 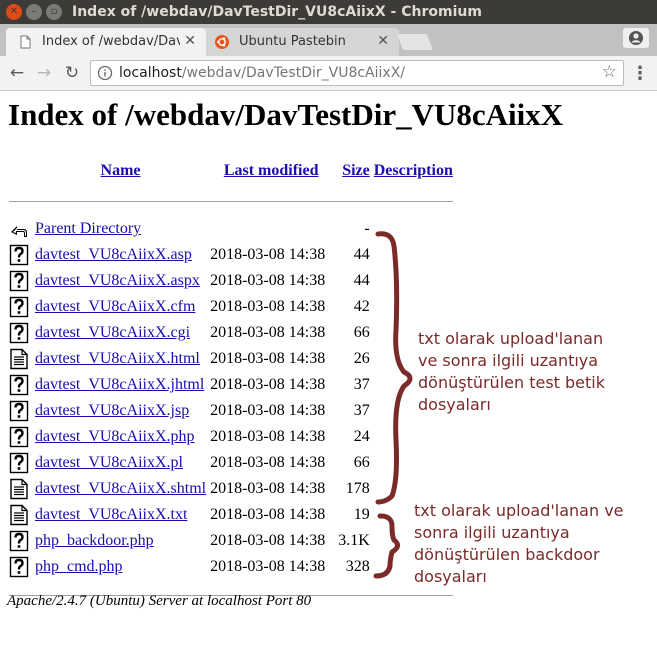 What do you see at coordinates (286, 114) in the screenshot?
I see `page-title: Index of /webdav/DavTestDir_VU8cAiixX` at bounding box center [286, 114].